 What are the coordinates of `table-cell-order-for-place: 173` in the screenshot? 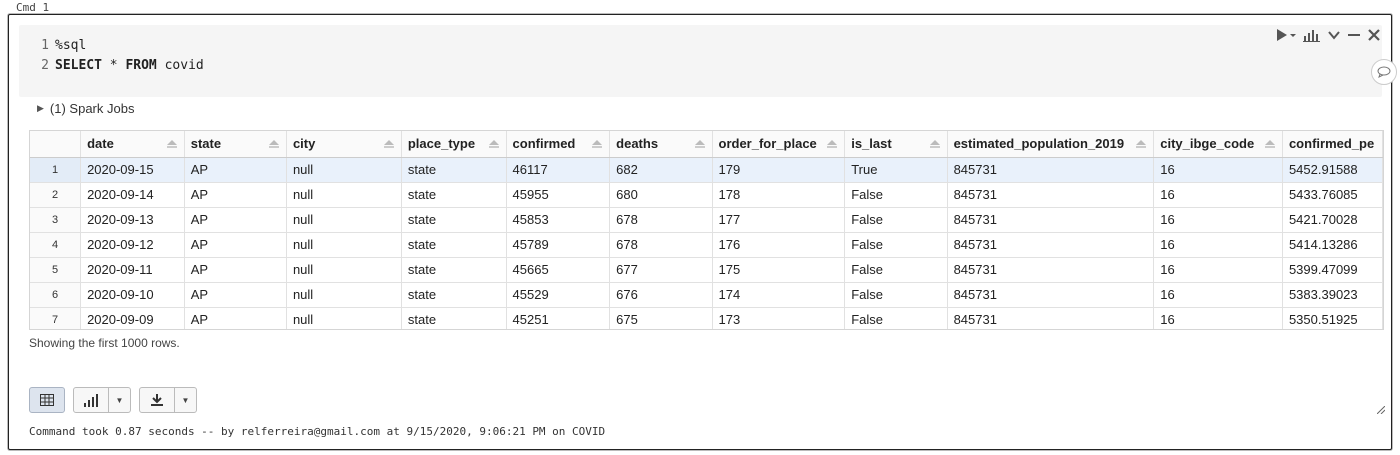 It's located at (779, 318).